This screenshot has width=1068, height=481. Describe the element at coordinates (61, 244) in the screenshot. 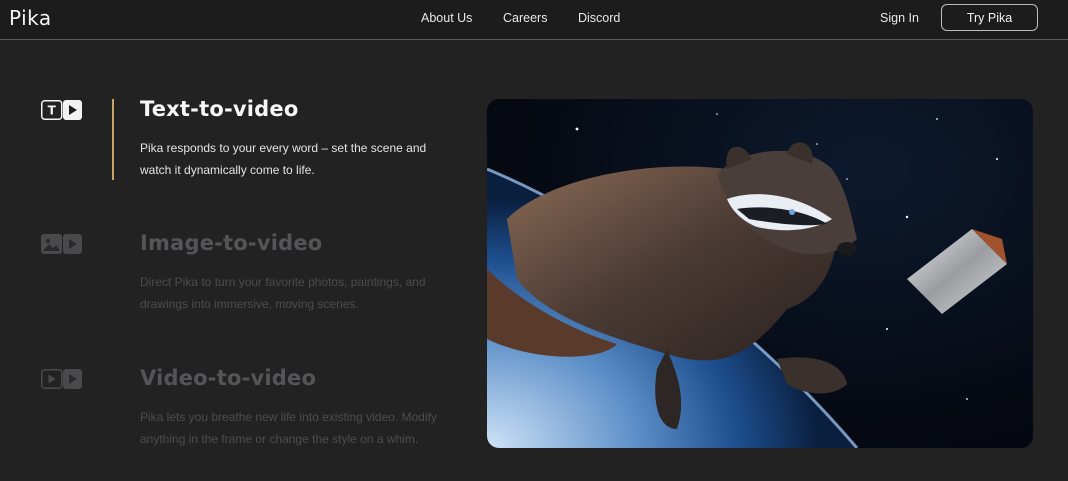

I see `image-to-video-icon` at that location.